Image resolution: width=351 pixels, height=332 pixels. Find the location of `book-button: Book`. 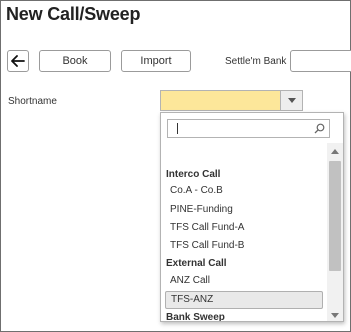

book-button: Book is located at coordinates (75, 61).